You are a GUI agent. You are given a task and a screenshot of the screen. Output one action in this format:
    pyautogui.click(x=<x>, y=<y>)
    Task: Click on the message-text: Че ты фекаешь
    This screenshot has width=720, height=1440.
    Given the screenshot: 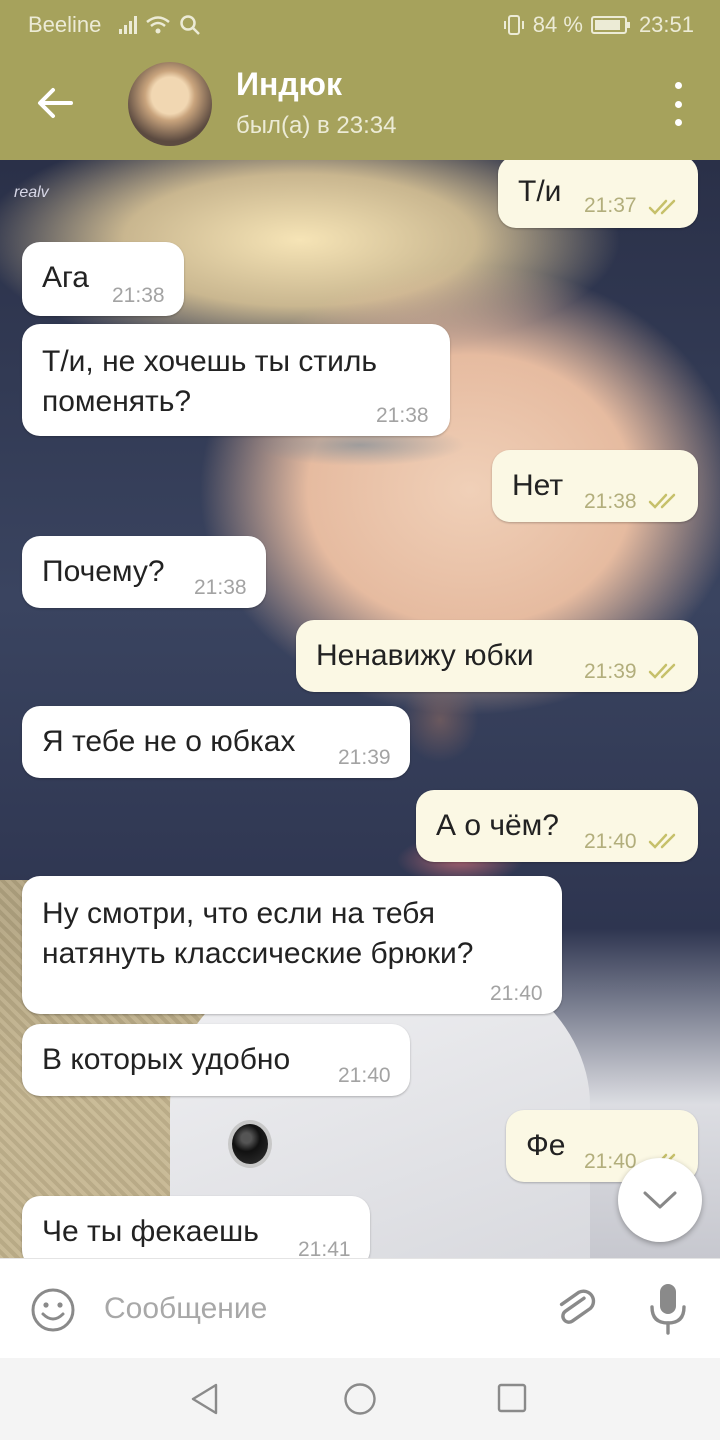 What is the action you would take?
    pyautogui.click(x=150, y=1231)
    